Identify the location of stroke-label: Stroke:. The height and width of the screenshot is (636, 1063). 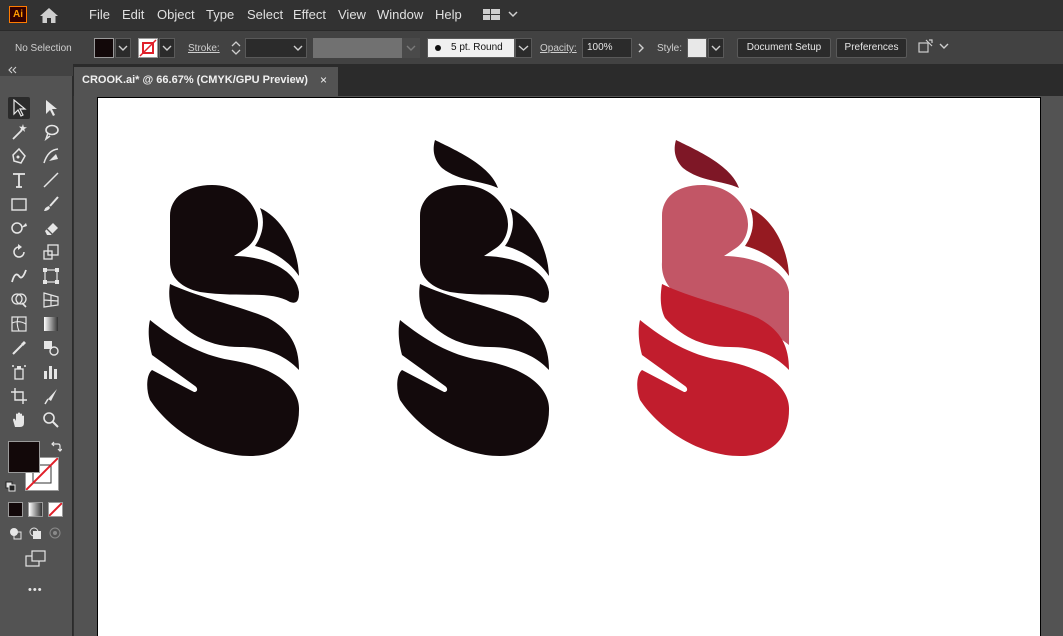
(204, 48).